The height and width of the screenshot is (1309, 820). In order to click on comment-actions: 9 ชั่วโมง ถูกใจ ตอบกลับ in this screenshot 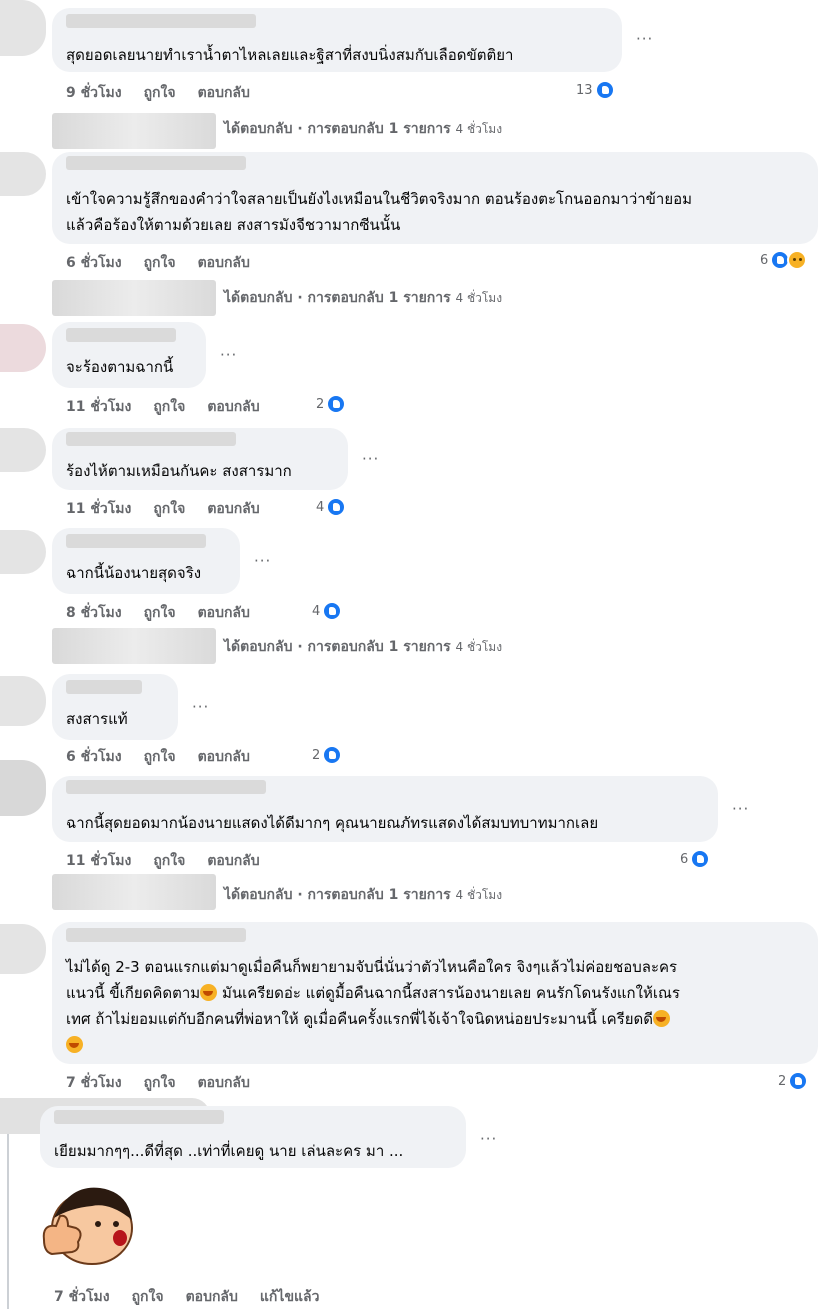, I will do `click(169, 93)`.